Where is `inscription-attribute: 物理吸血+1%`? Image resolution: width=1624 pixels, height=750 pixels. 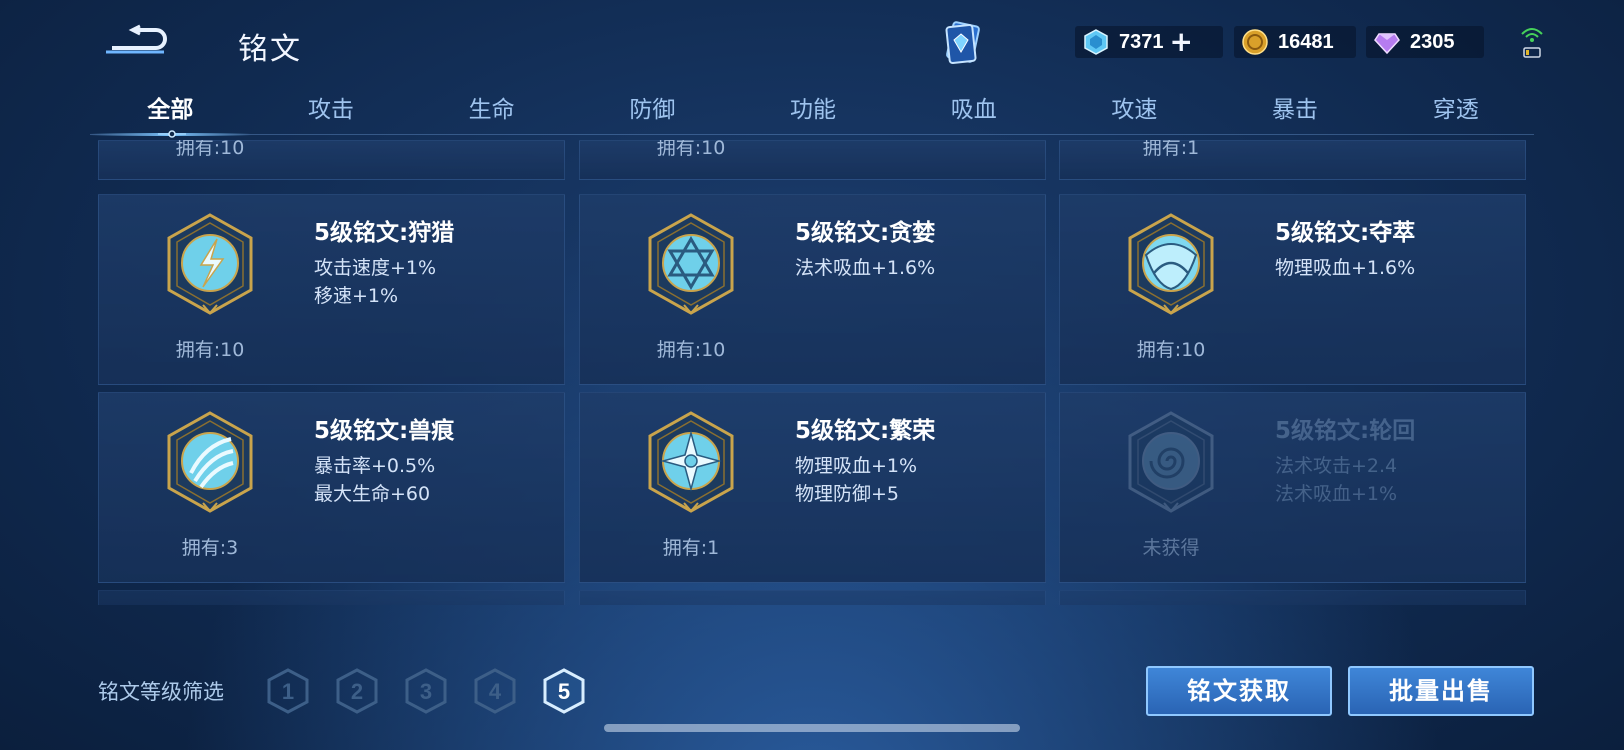 inscription-attribute: 物理吸血+1% is located at coordinates (856, 466).